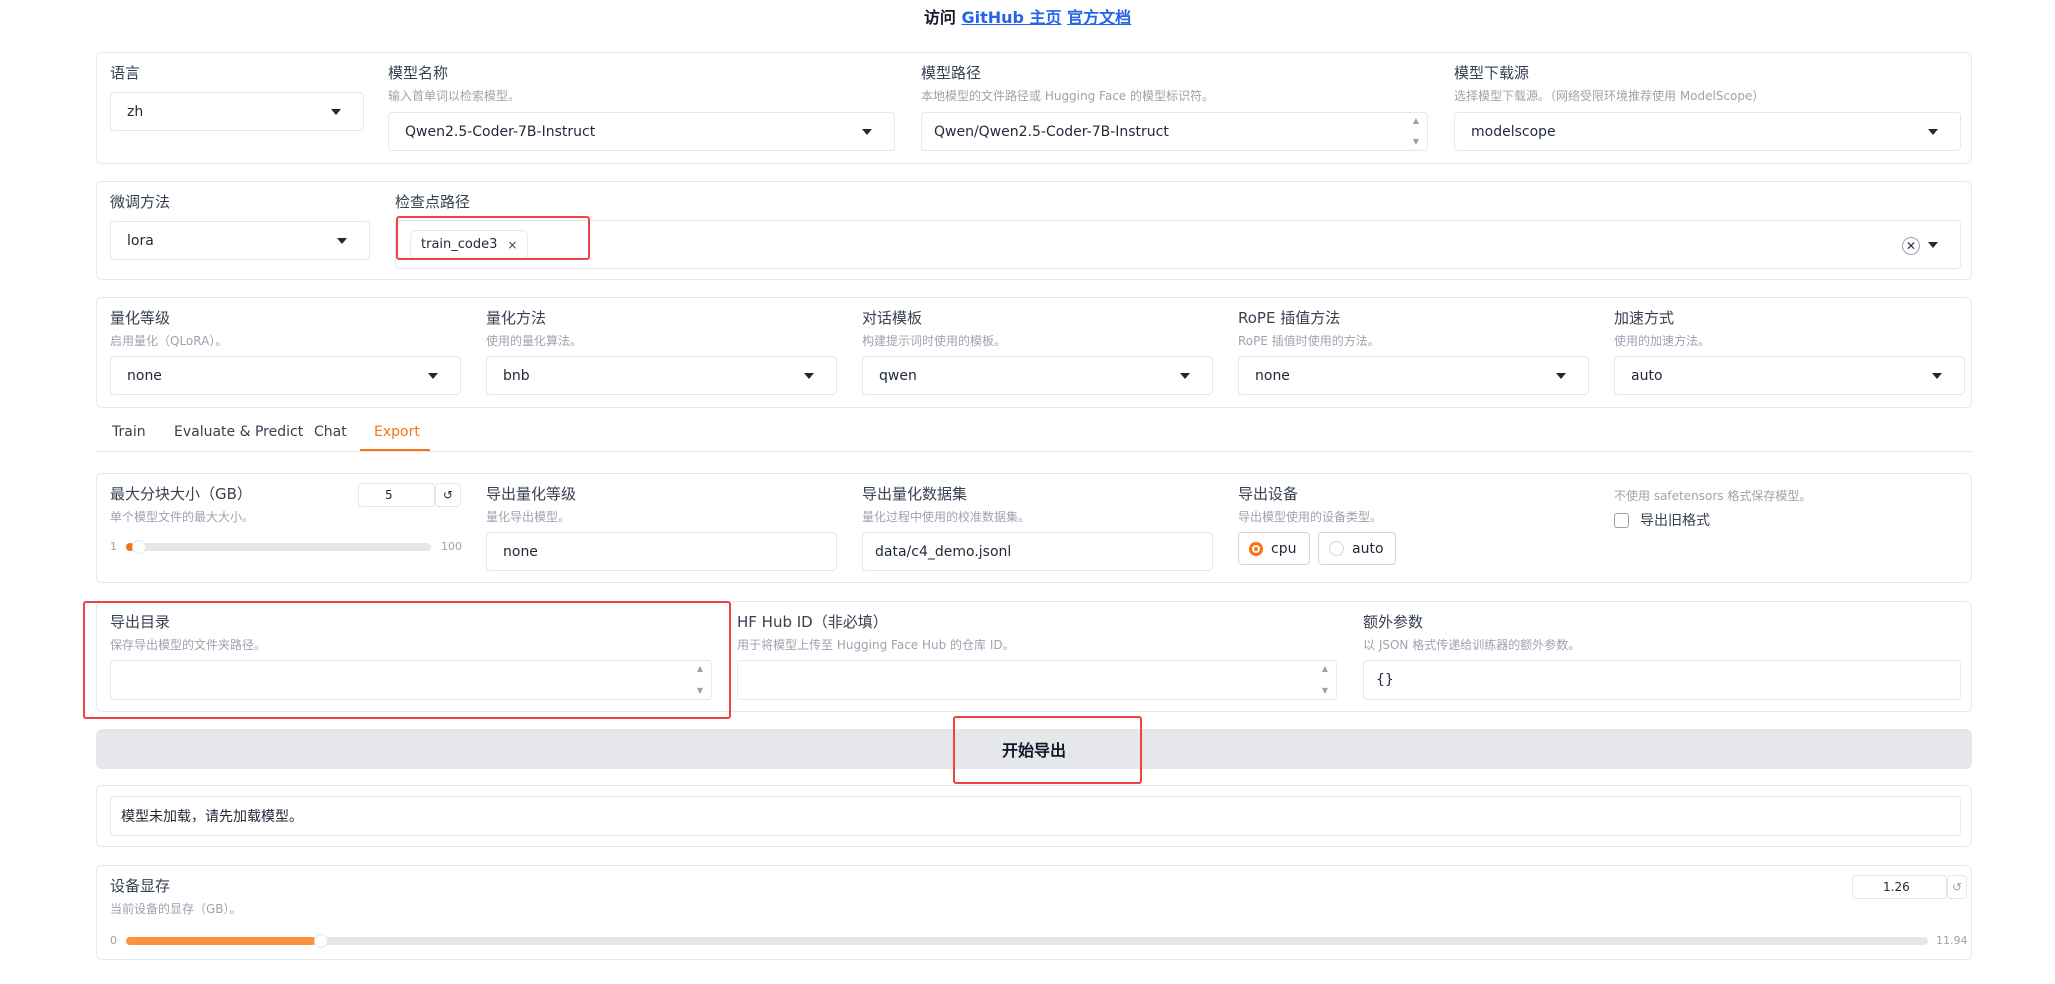 The height and width of the screenshot is (984, 2055). Describe the element at coordinates (520, 551) in the screenshot. I see `export-quant-value: none` at that location.